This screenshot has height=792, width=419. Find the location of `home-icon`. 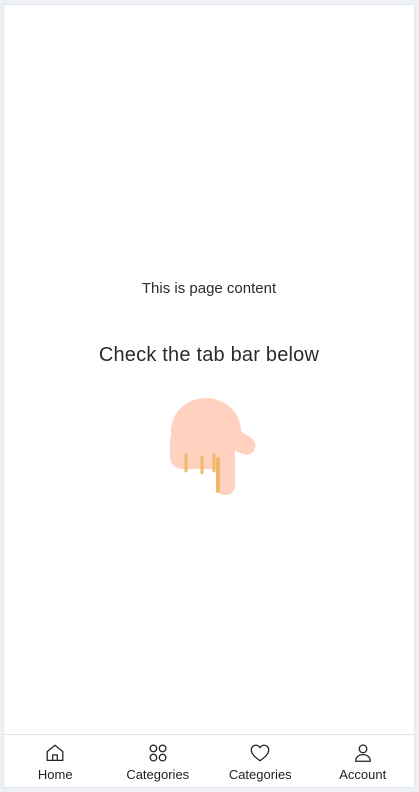

home-icon is located at coordinates (55, 752).